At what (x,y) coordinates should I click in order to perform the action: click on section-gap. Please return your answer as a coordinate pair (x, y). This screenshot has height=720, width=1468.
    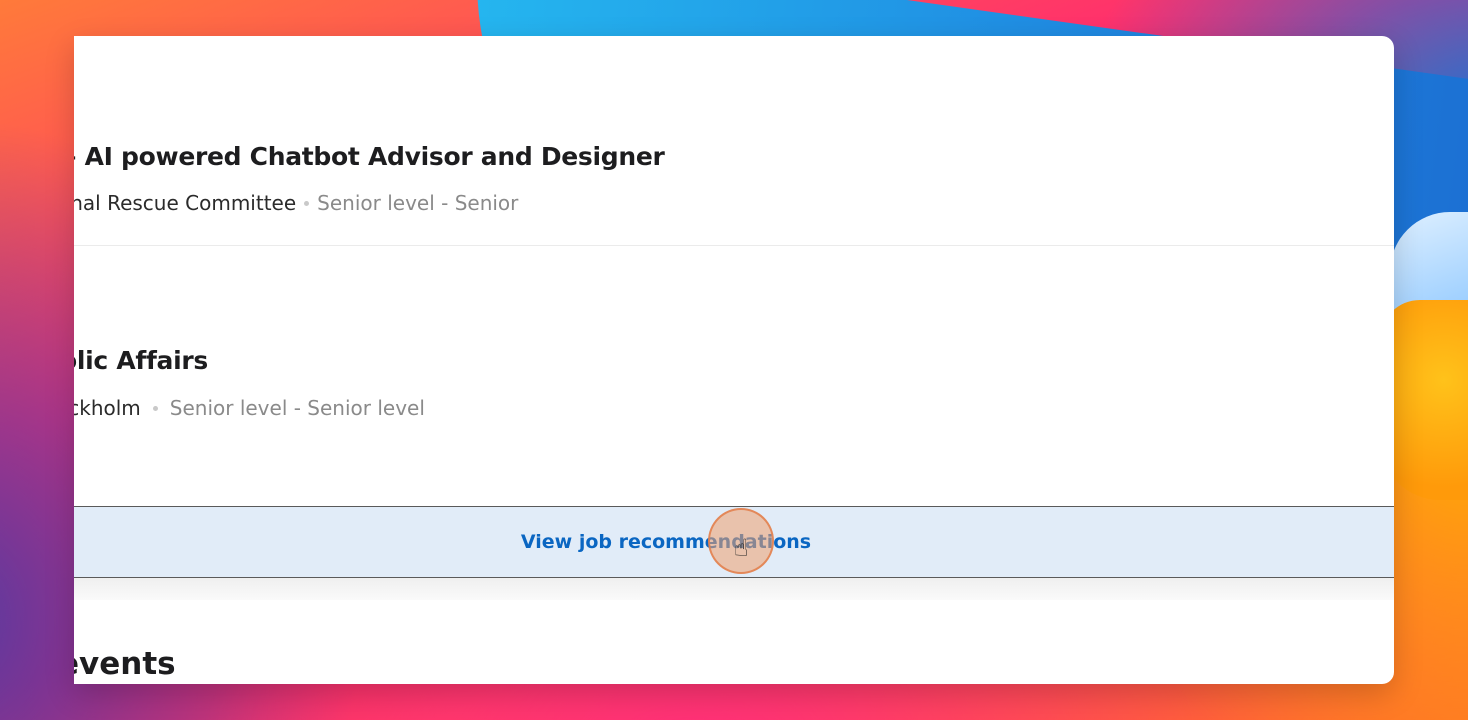
    Looking at the image, I should click on (734, 589).